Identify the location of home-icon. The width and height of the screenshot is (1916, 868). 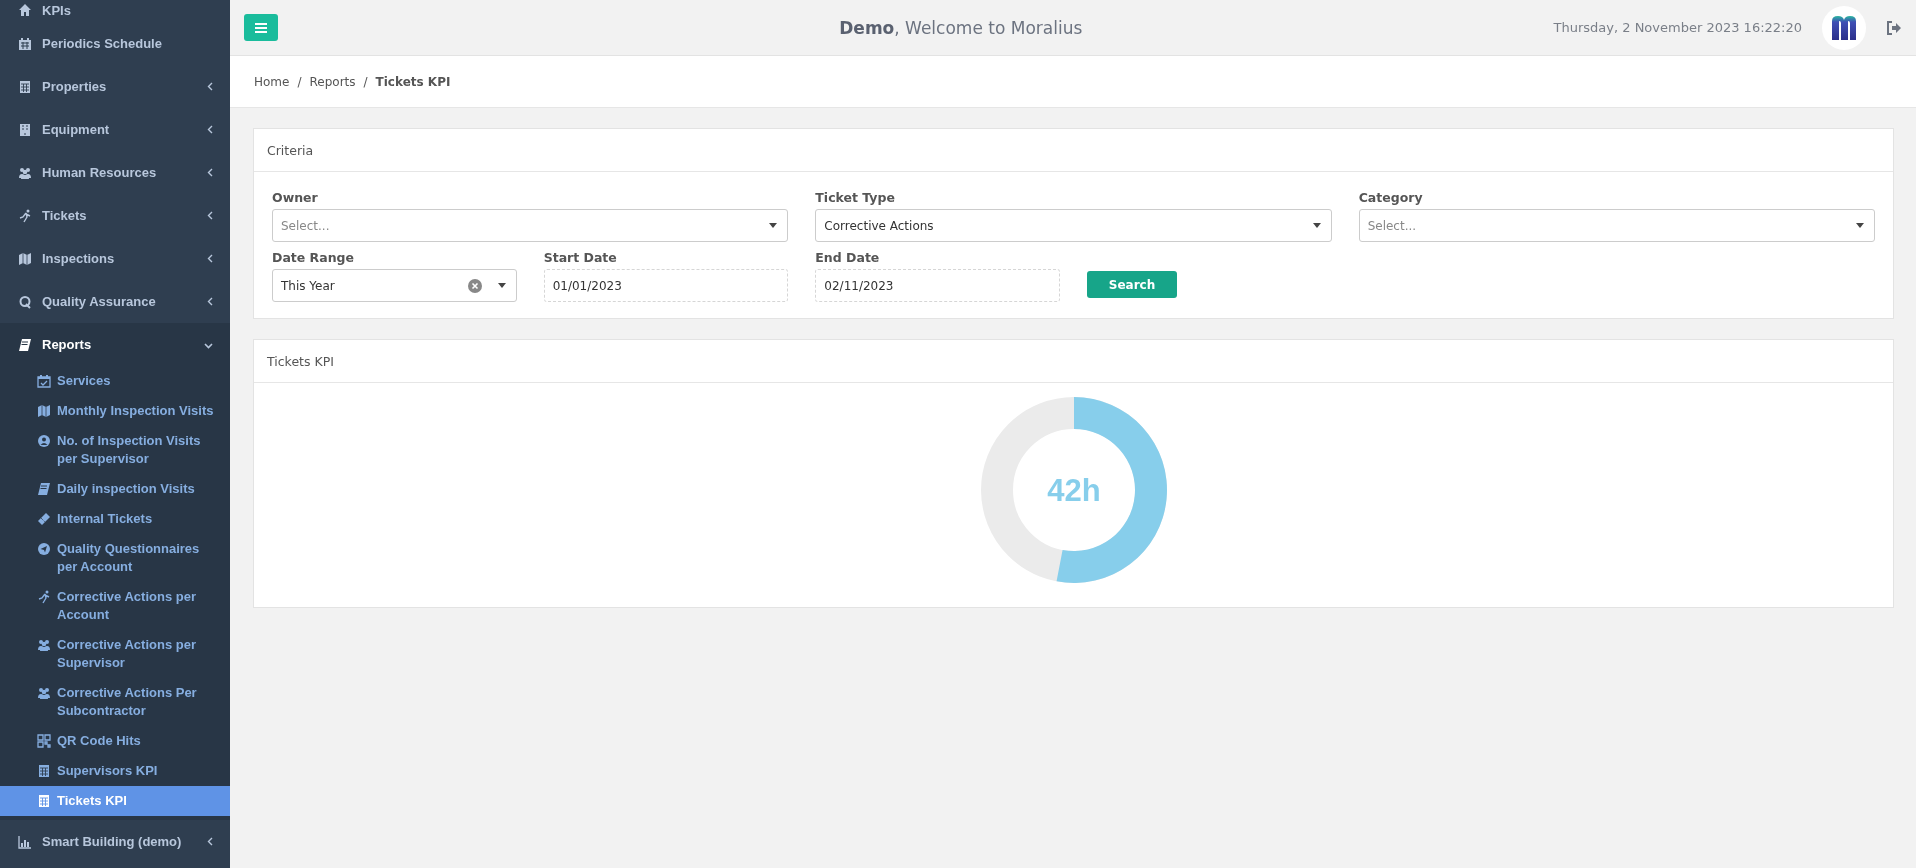
(25, 10).